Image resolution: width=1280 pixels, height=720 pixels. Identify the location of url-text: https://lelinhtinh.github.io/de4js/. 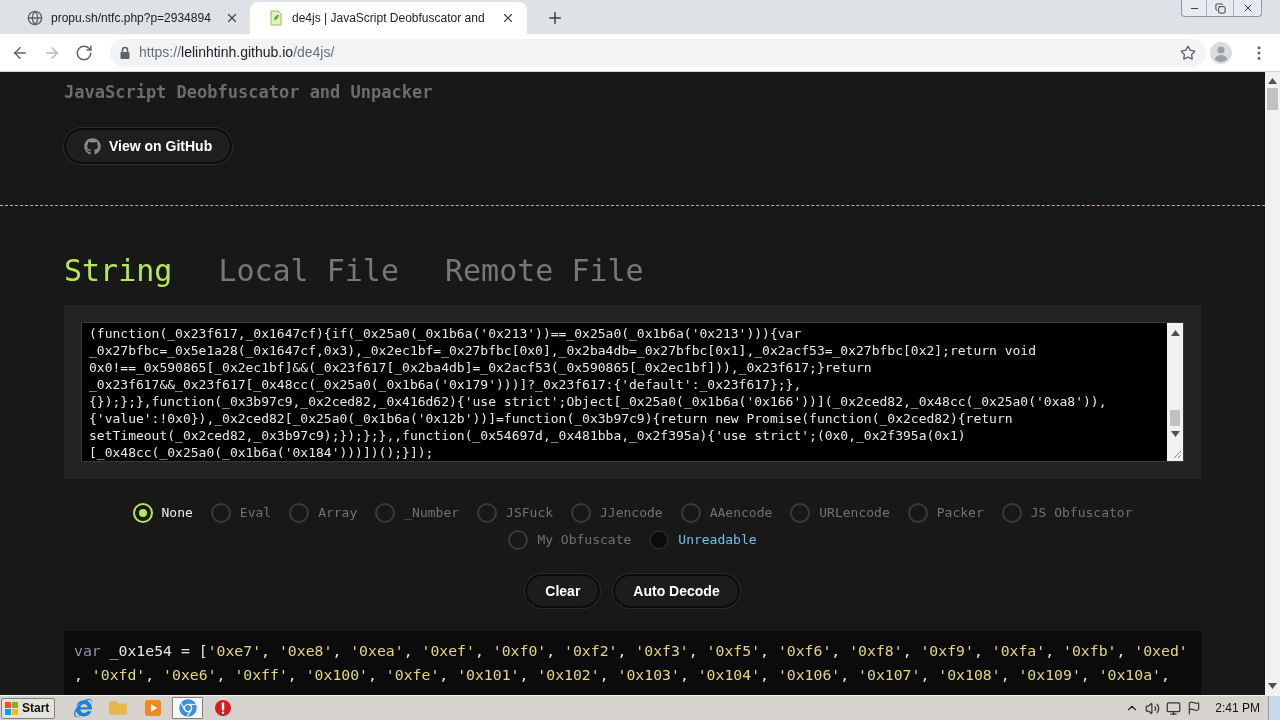
(658, 52).